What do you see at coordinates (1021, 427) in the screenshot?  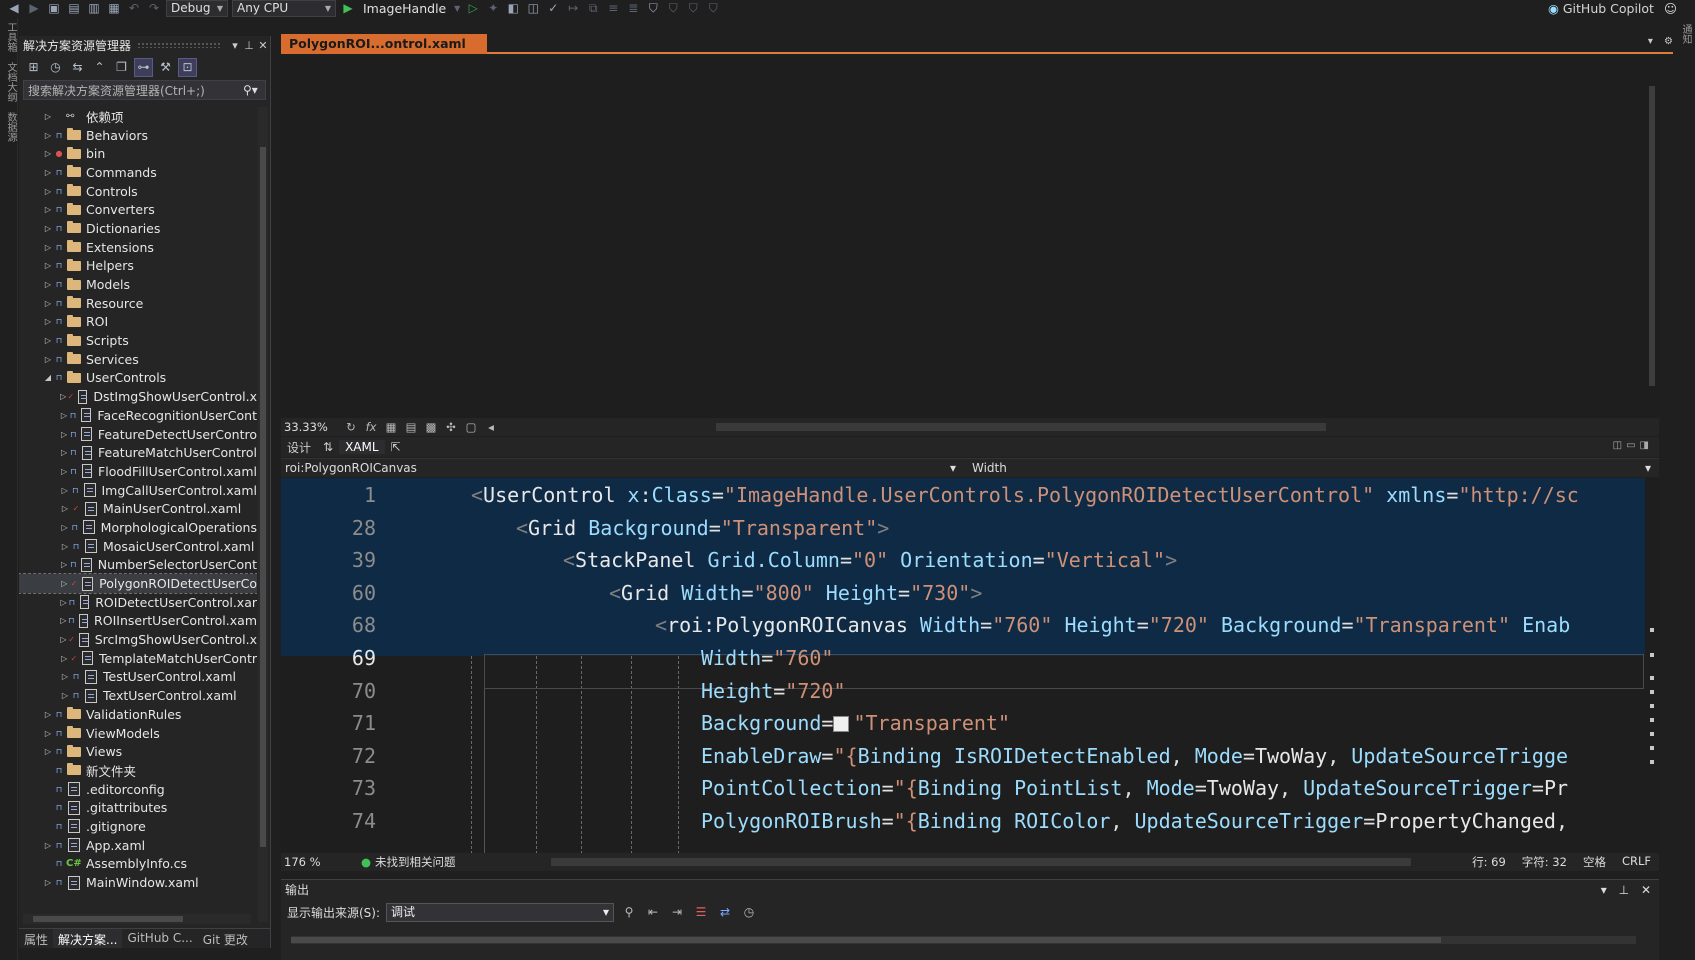 I see `design-horizontal-scrollbar` at bounding box center [1021, 427].